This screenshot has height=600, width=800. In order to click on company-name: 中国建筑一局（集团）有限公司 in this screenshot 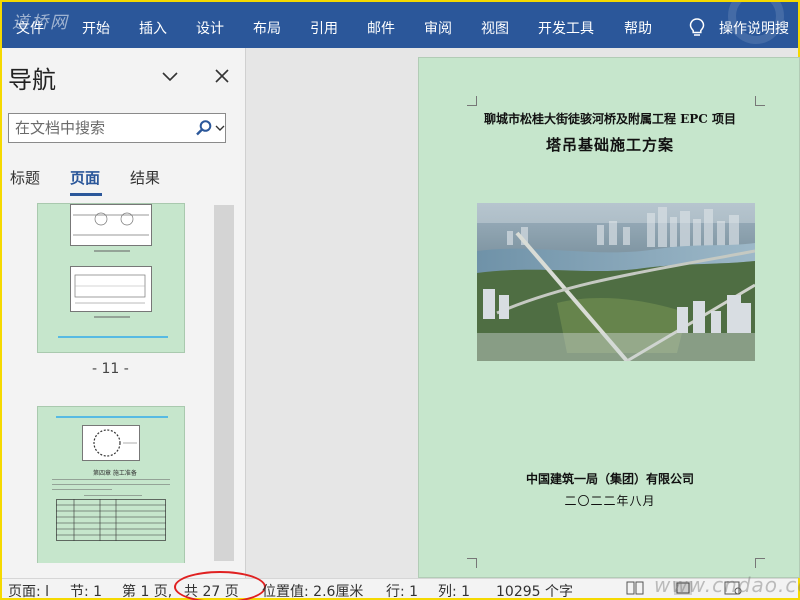, I will do `click(609, 479)`.